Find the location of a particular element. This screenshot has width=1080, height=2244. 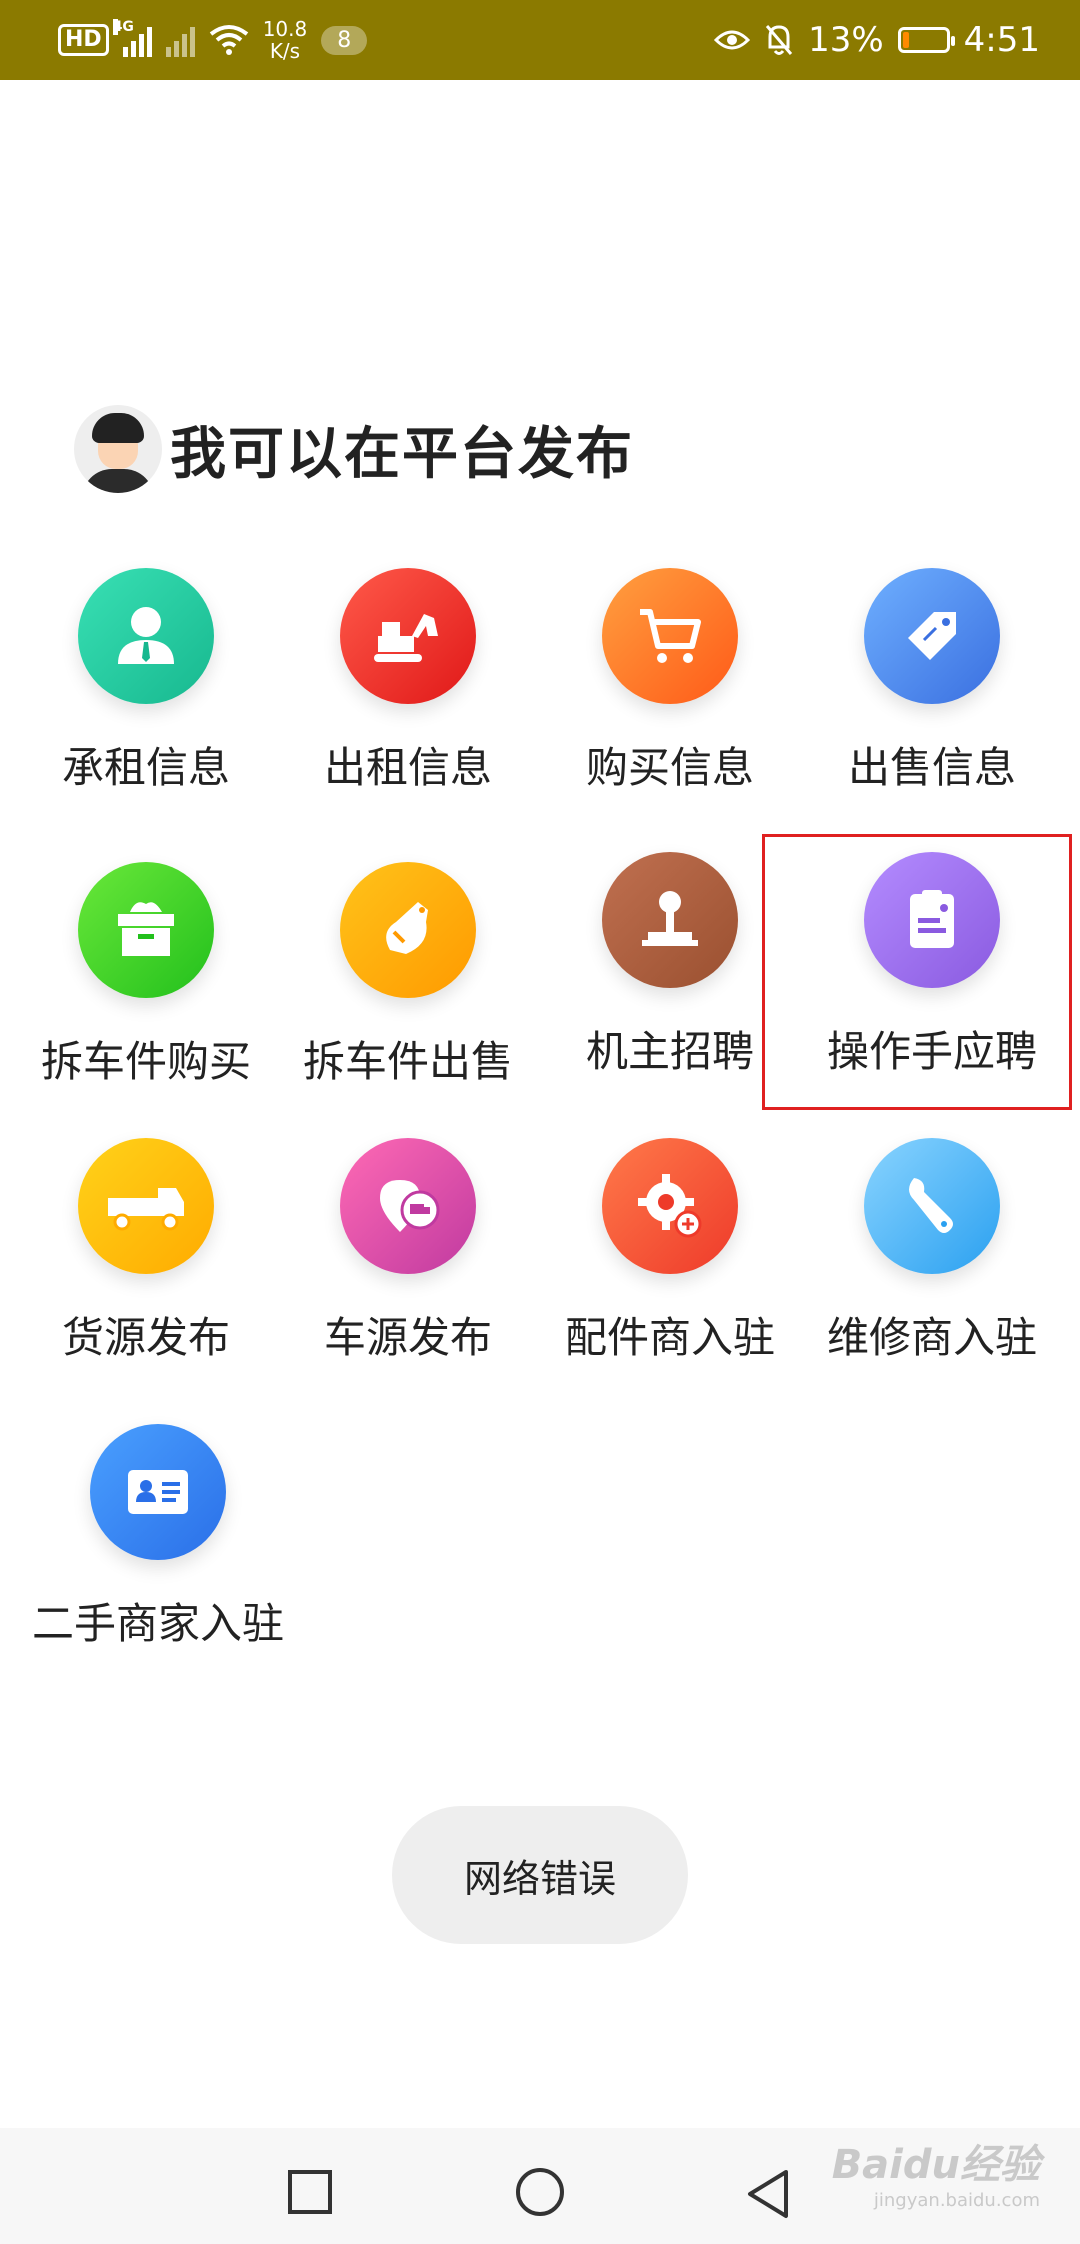

wrench-icon is located at coordinates (932, 1206).